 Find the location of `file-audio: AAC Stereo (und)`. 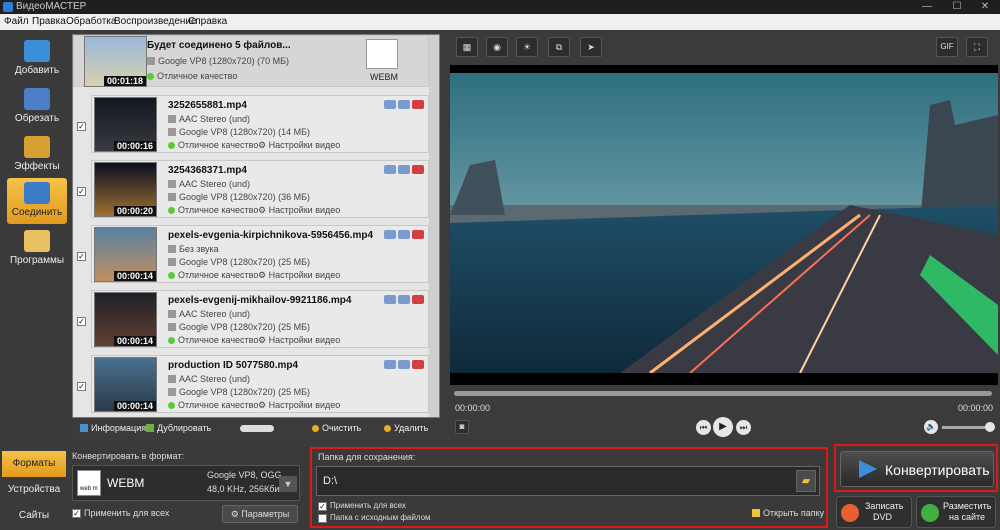

file-audio: AAC Stereo (und) is located at coordinates (215, 379).